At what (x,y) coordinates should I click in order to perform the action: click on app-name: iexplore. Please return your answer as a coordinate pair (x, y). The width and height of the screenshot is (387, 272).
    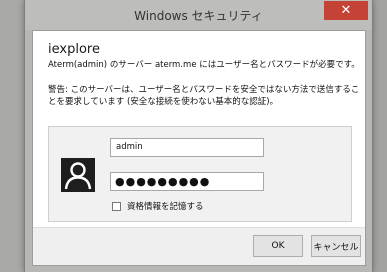
    Looking at the image, I should click on (74, 49).